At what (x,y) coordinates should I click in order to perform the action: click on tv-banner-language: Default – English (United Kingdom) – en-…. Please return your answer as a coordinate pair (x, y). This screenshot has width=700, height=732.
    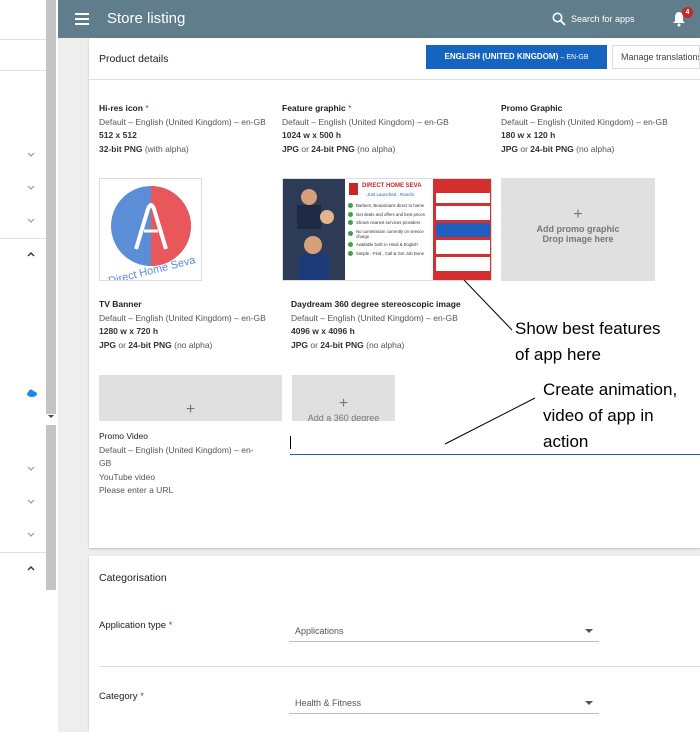
    Looking at the image, I should click on (182, 317).